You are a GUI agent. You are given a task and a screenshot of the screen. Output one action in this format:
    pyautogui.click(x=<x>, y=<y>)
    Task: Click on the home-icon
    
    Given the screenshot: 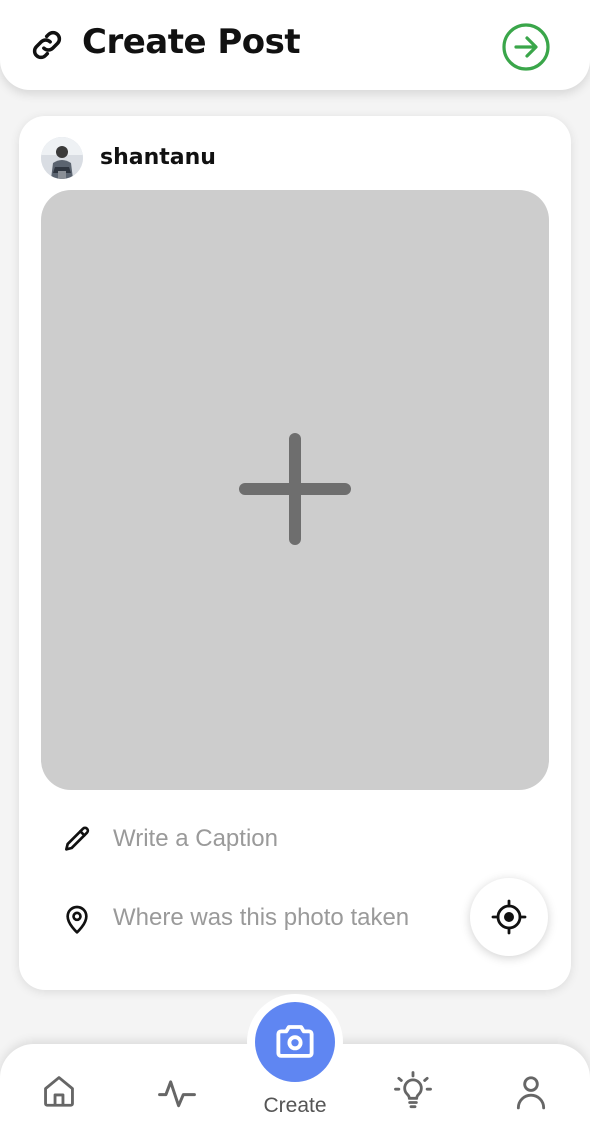 What is the action you would take?
    pyautogui.click(x=59, y=1091)
    